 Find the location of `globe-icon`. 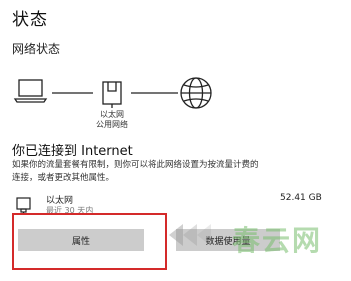

globe-icon is located at coordinates (196, 93).